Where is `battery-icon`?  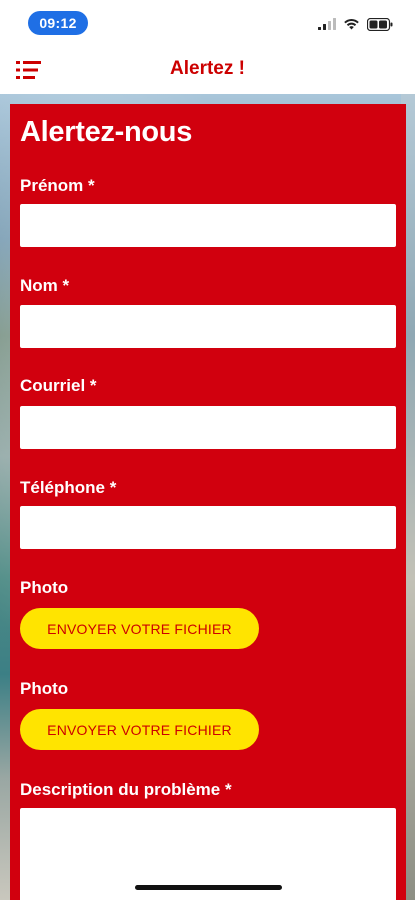
battery-icon is located at coordinates (380, 24).